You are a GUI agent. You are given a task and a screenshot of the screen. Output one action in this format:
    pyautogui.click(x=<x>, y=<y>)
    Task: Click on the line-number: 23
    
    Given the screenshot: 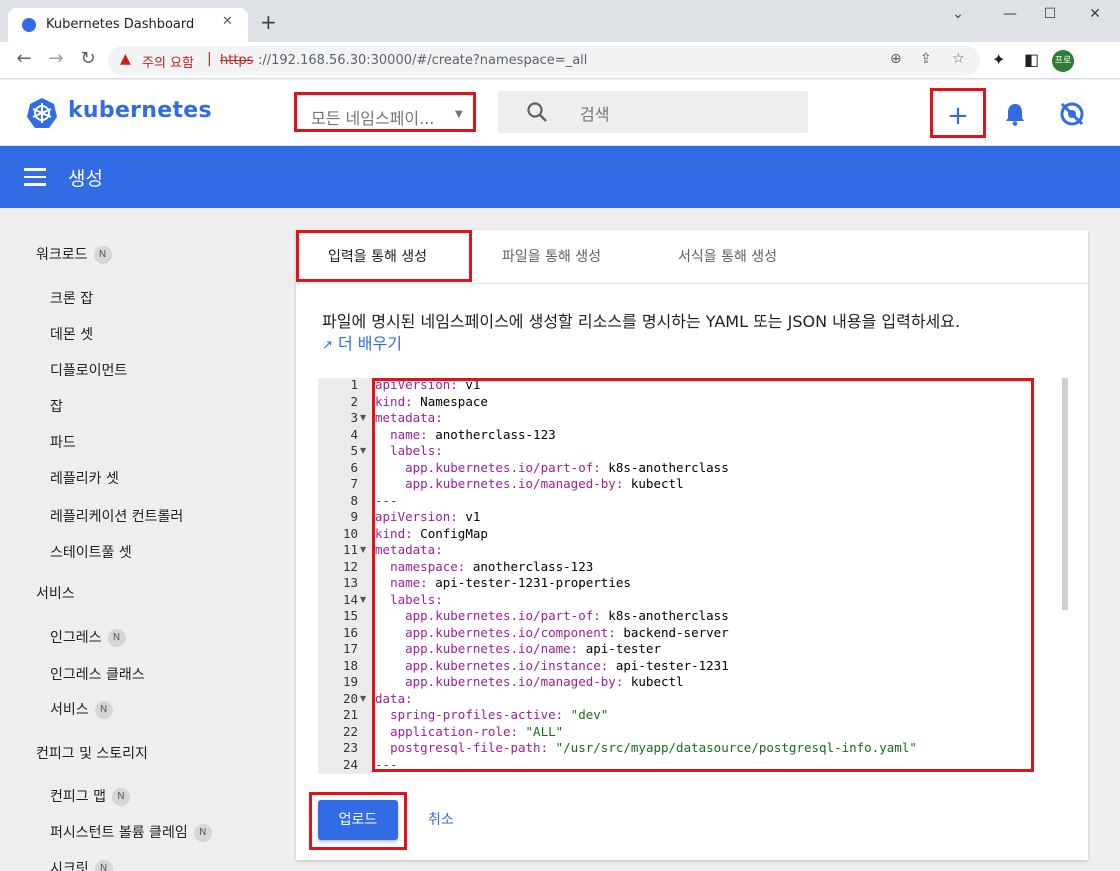 What is the action you would take?
    pyautogui.click(x=350, y=747)
    